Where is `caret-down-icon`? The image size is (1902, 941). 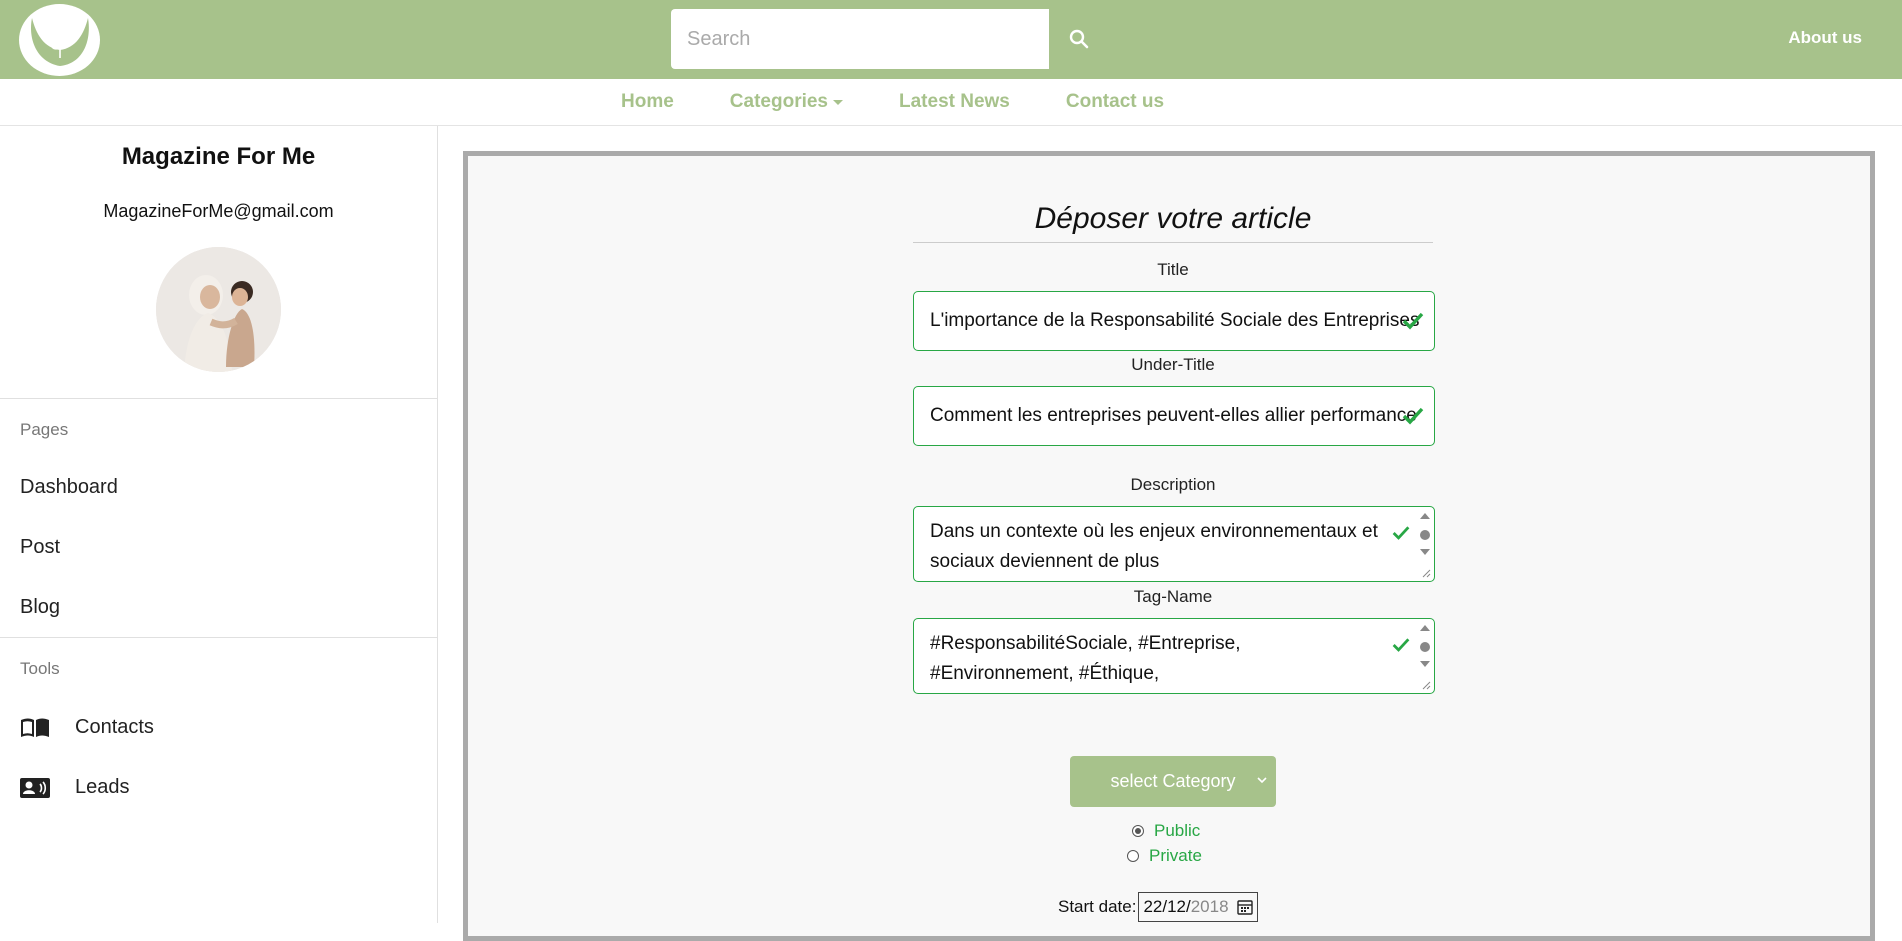
caret-down-icon is located at coordinates (838, 102).